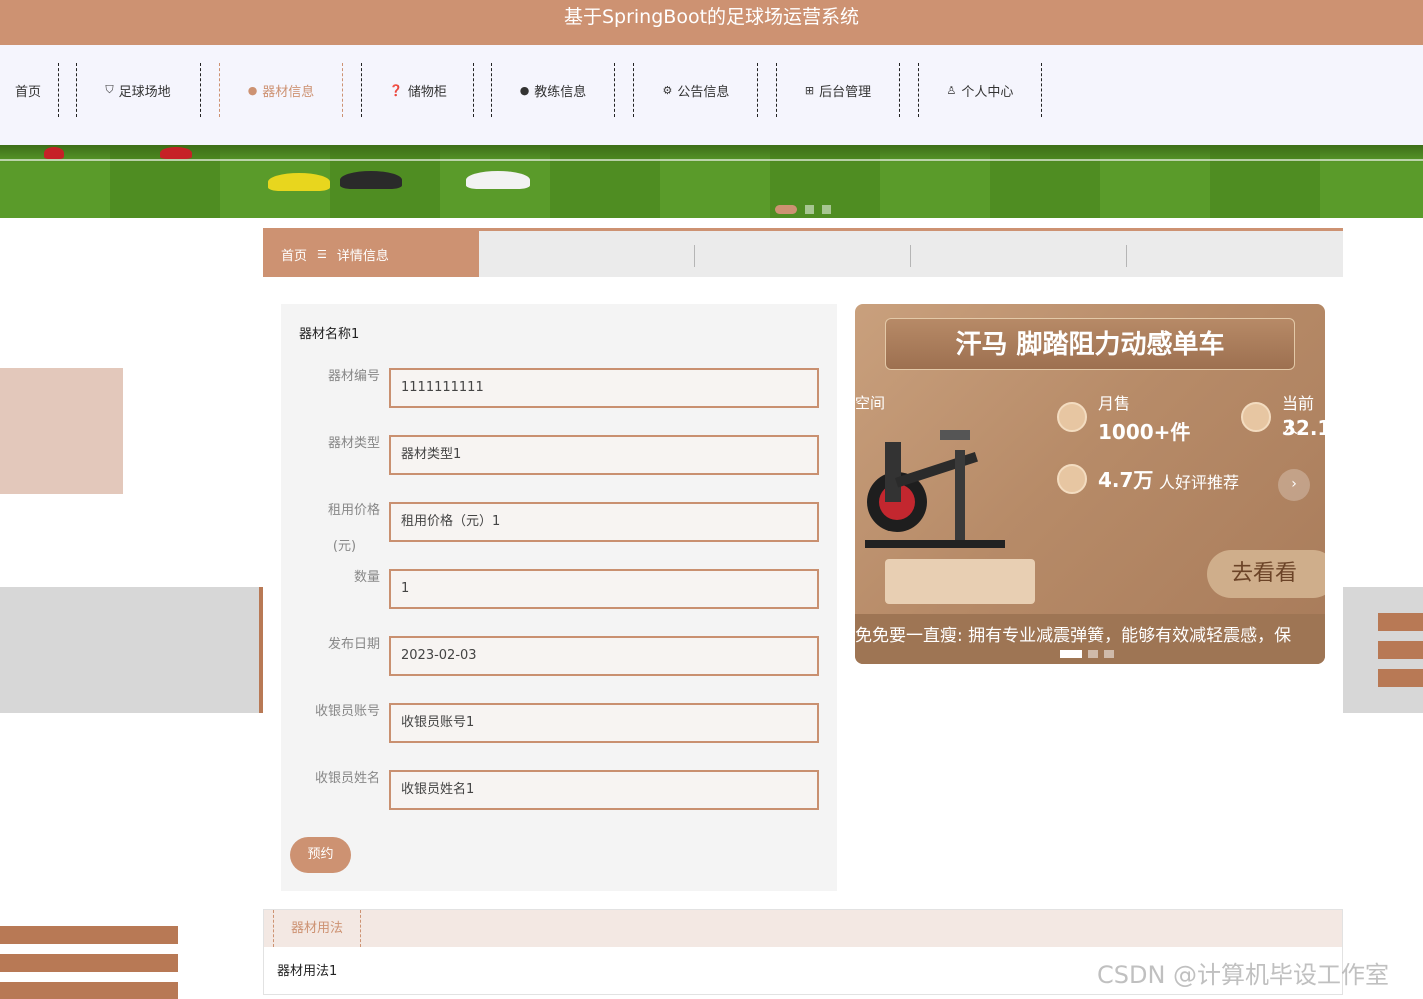 This screenshot has height=999, width=1423. What do you see at coordinates (307, 971) in the screenshot?
I see `usage-content: 器材用法1` at bounding box center [307, 971].